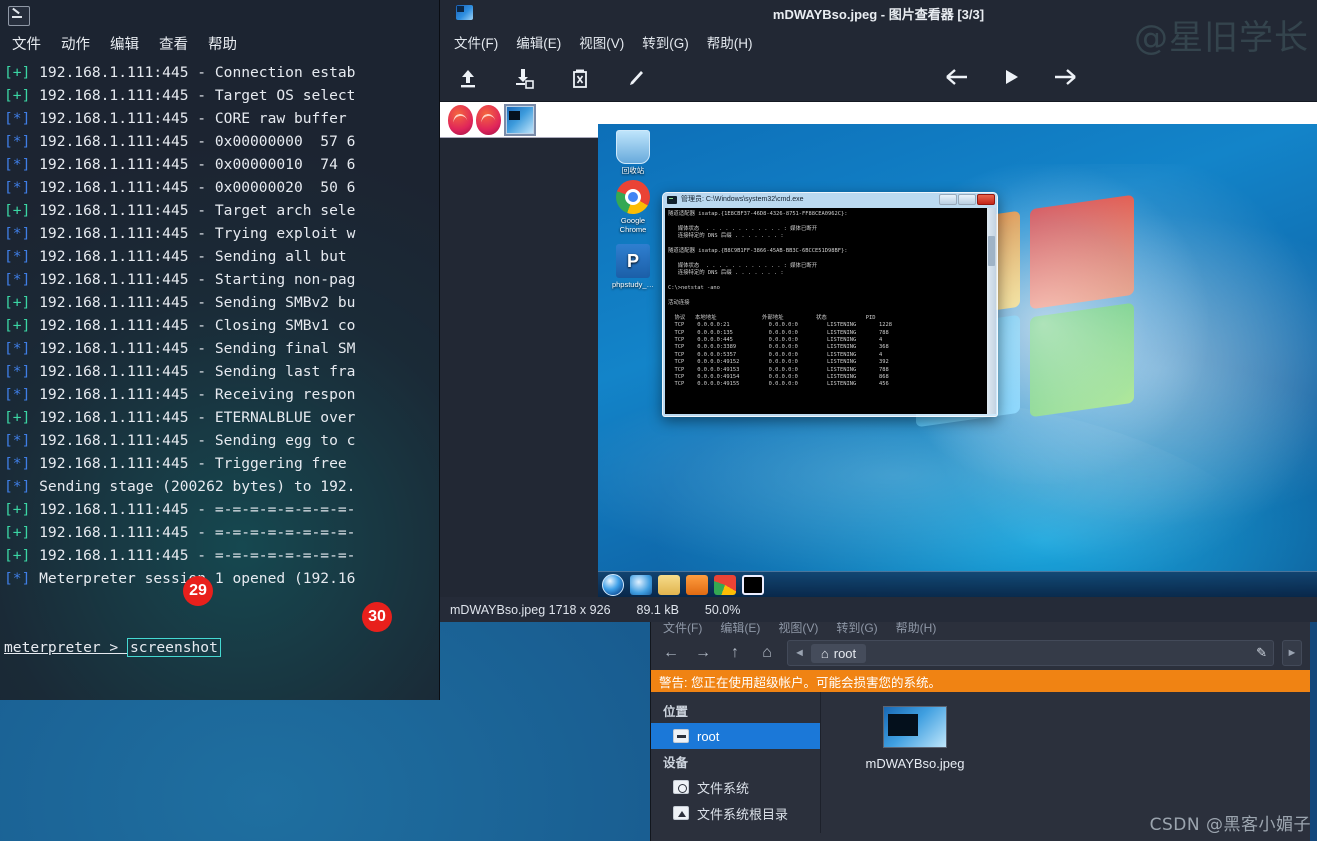 This screenshot has width=1317, height=841. I want to click on home-crumb-icon: ⌂, so click(824, 653).